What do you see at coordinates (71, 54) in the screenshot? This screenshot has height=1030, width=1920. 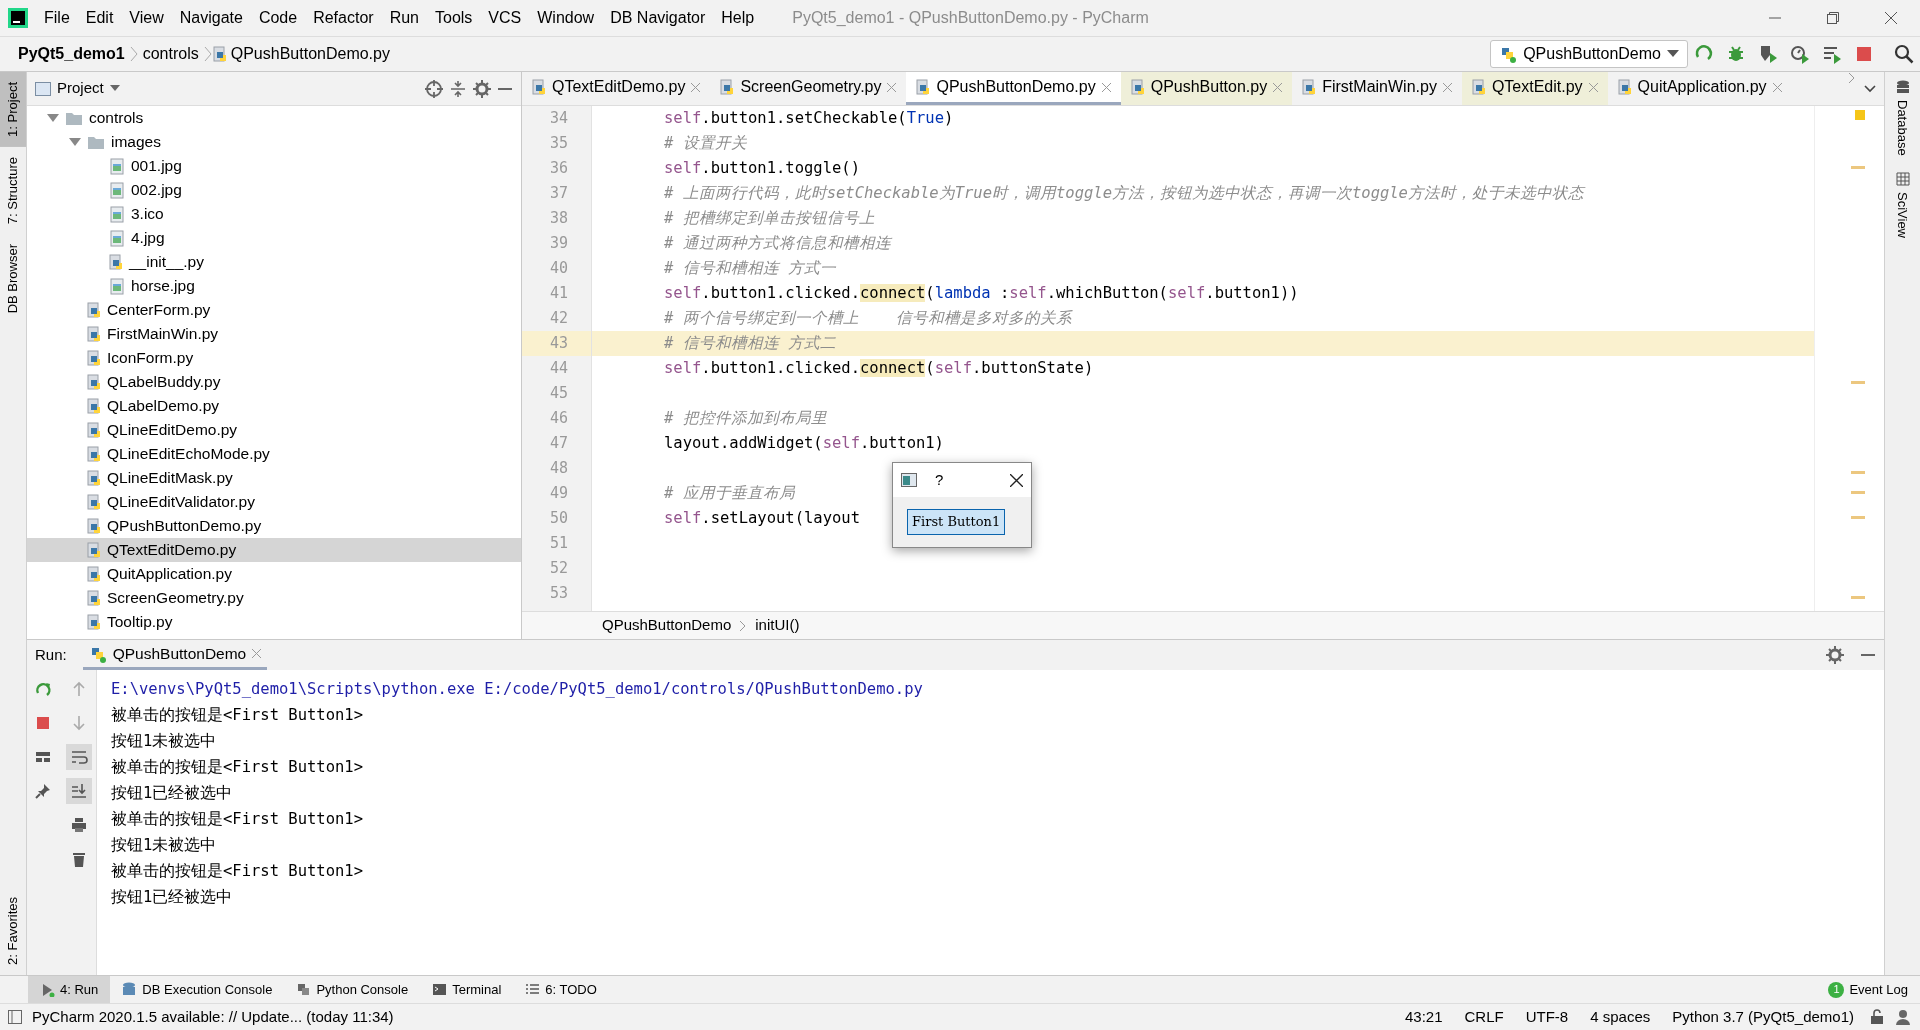 I see `breadcrumb-item: PyQt5_demo1` at bounding box center [71, 54].